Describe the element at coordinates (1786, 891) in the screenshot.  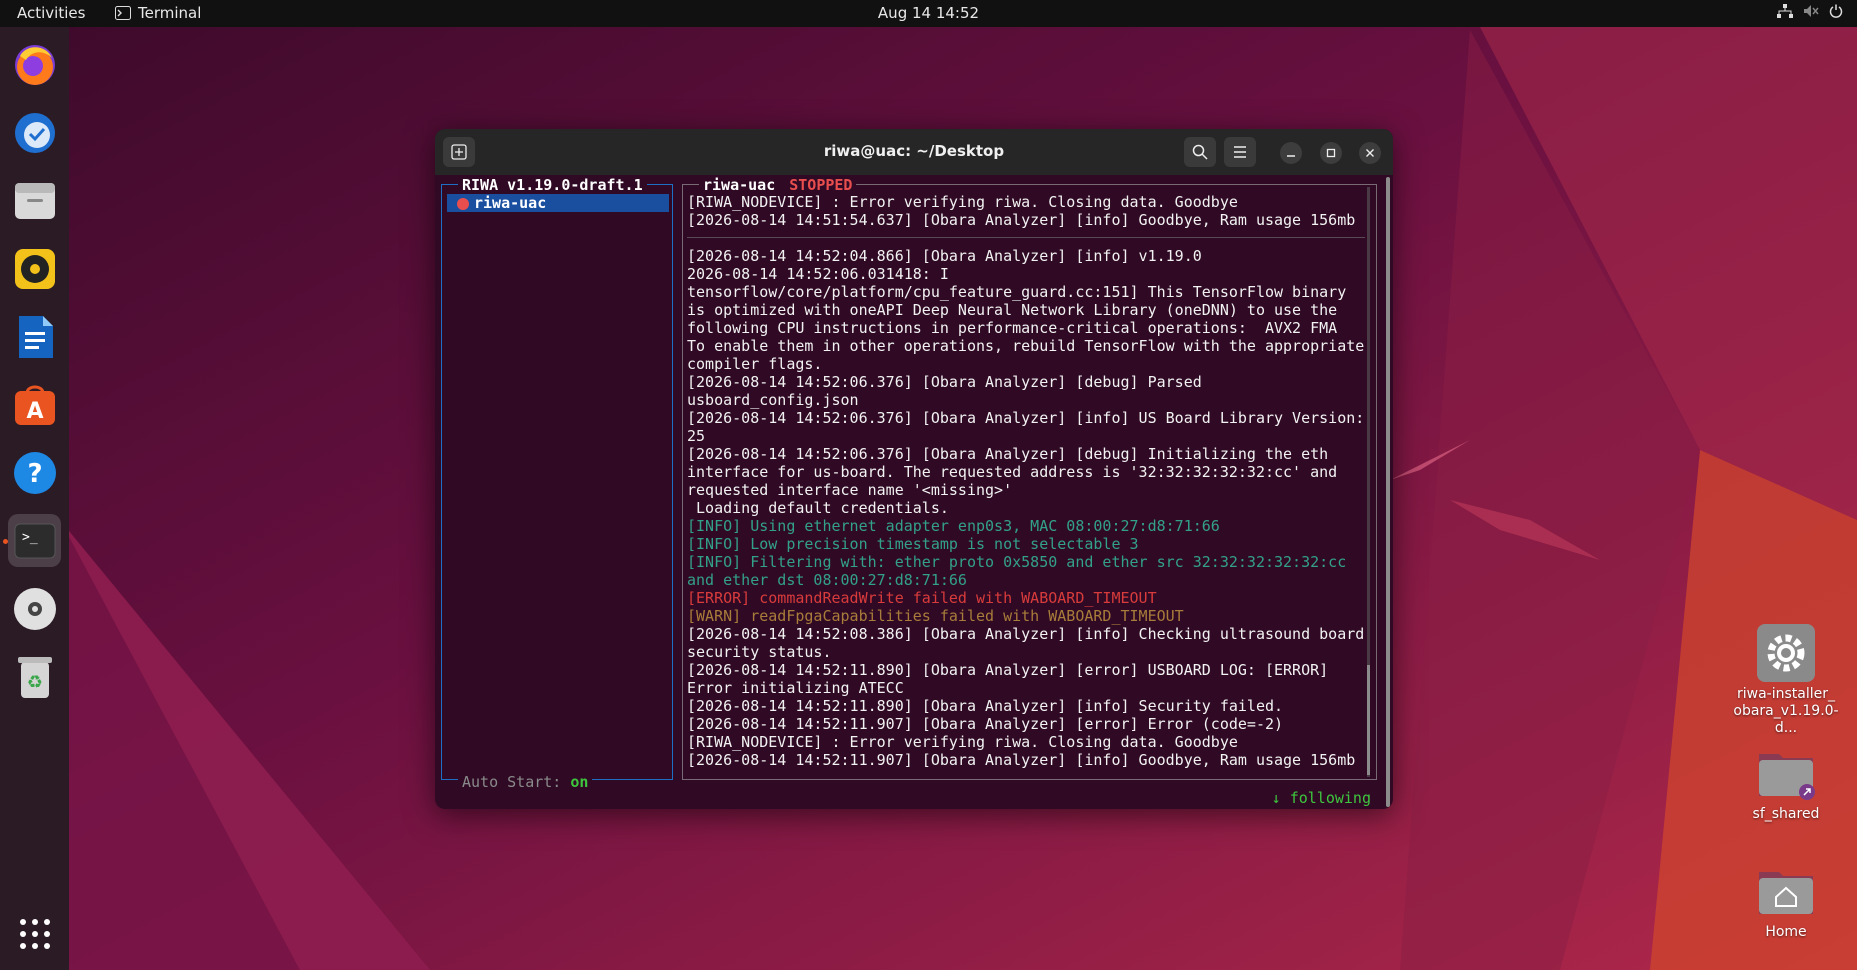
I see `home-folder-icon` at that location.